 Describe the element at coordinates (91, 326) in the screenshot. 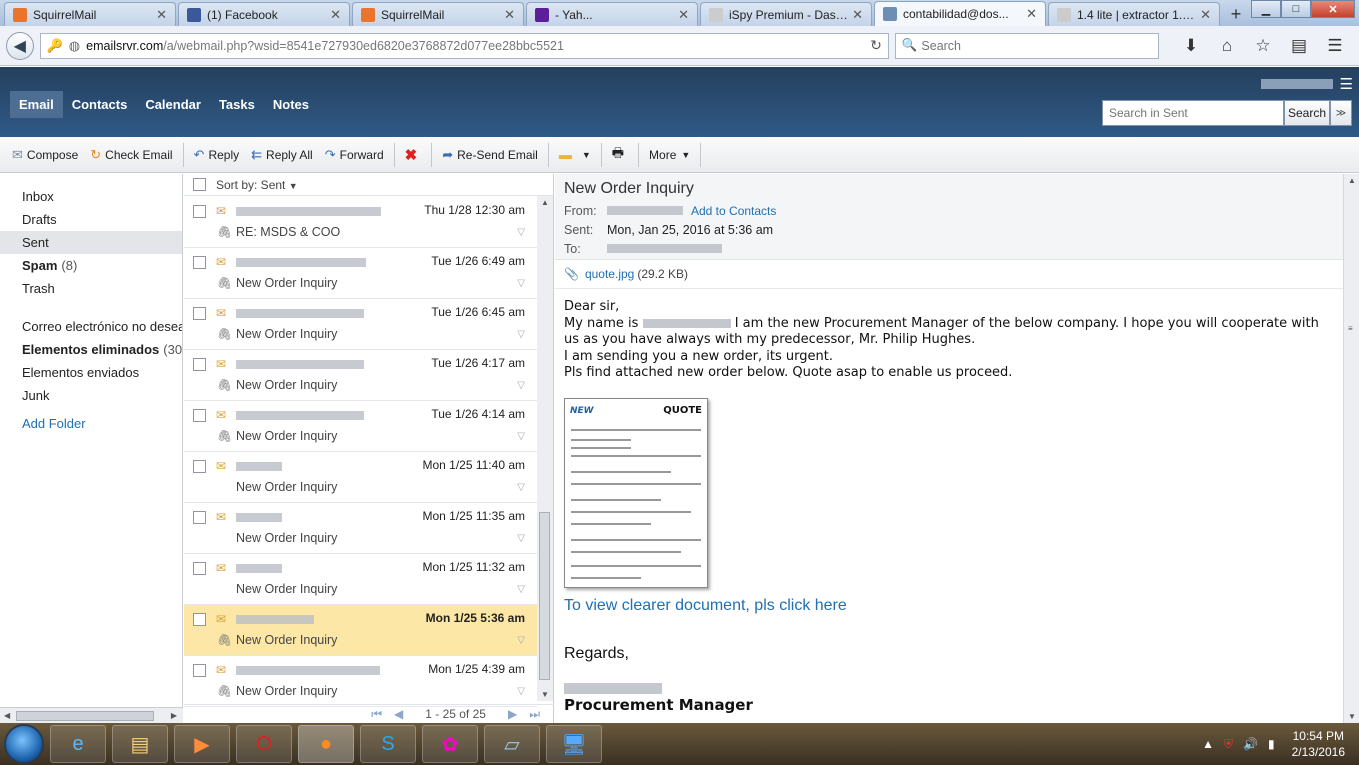

I see `folder-item: Correo electrónico no desead` at that location.